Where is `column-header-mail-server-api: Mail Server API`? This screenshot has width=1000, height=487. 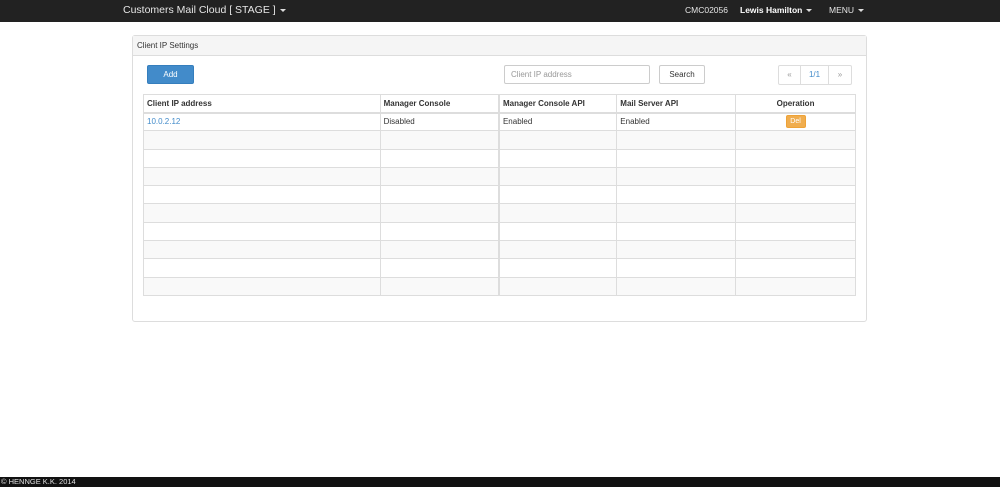 column-header-mail-server-api: Mail Server API is located at coordinates (676, 104).